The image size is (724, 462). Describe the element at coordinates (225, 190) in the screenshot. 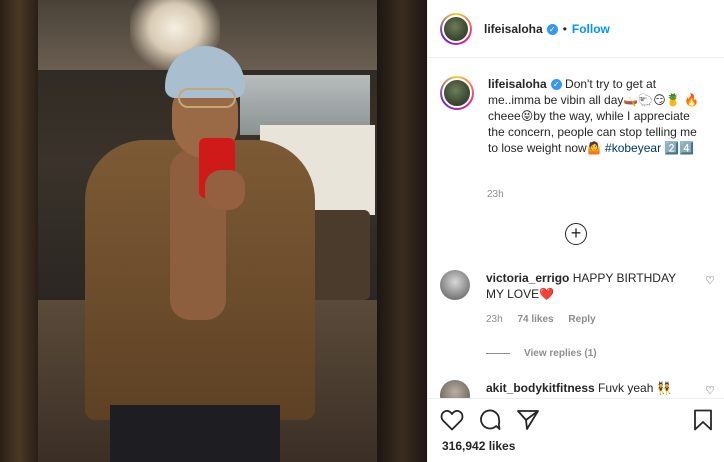

I see `photo-hand` at that location.